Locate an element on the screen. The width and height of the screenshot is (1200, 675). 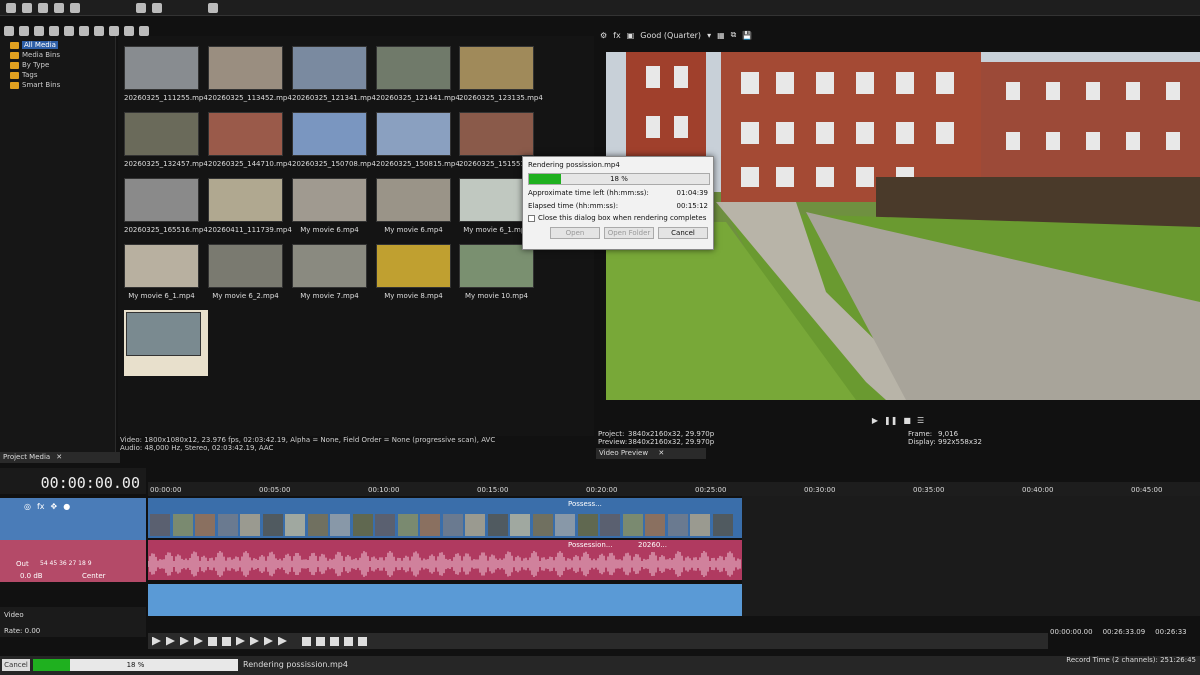
views-icon is located at coordinates (129, 31).